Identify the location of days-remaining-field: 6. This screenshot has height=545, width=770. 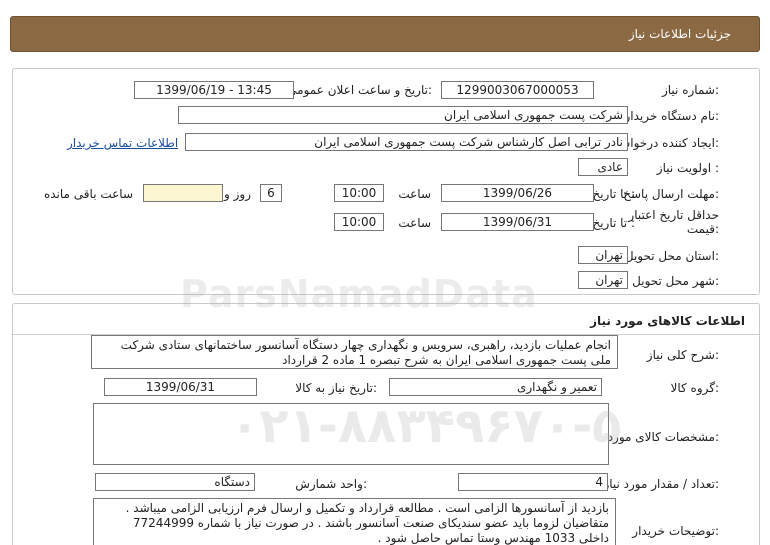
(271, 193).